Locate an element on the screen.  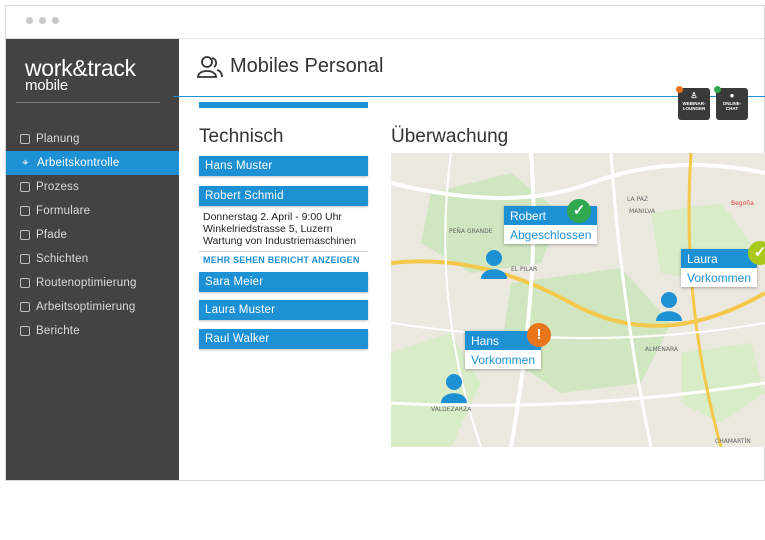
grid-icon is located at coordinates (25, 307).